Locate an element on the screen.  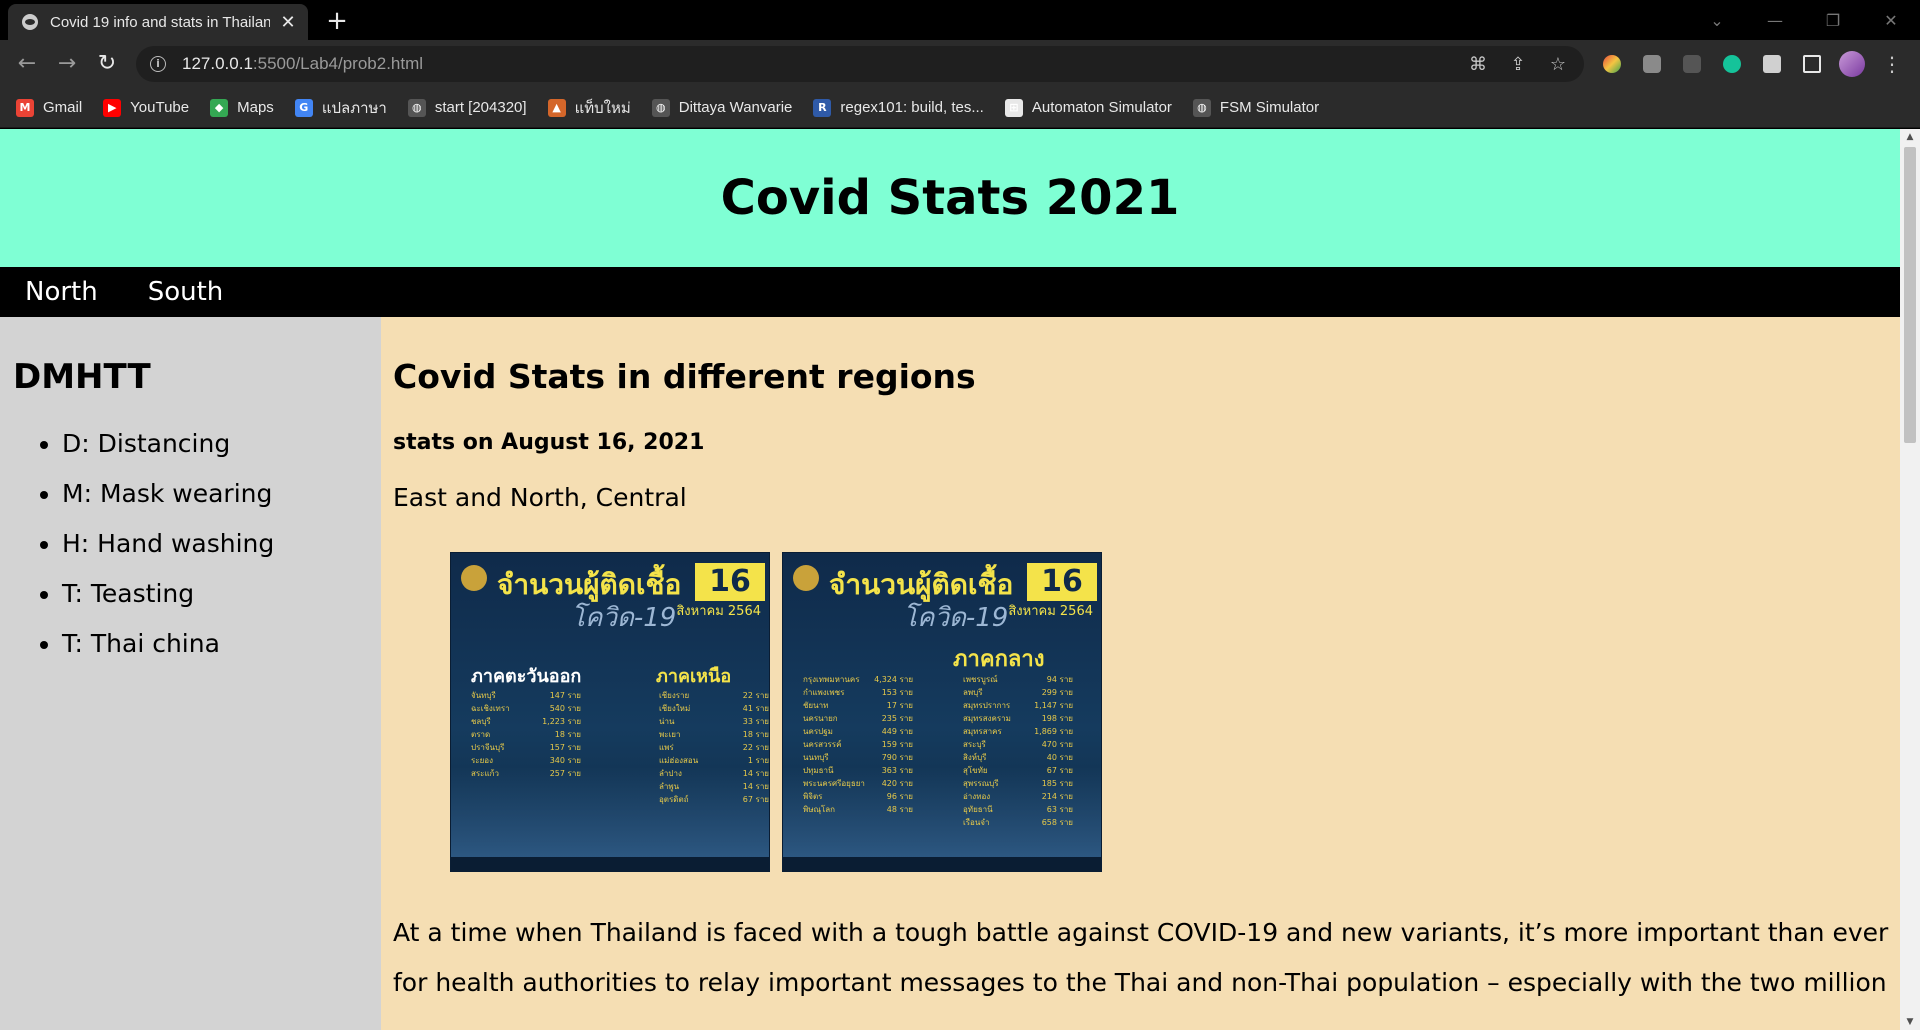
province-name: เรือนจำ is located at coordinates (976, 822).